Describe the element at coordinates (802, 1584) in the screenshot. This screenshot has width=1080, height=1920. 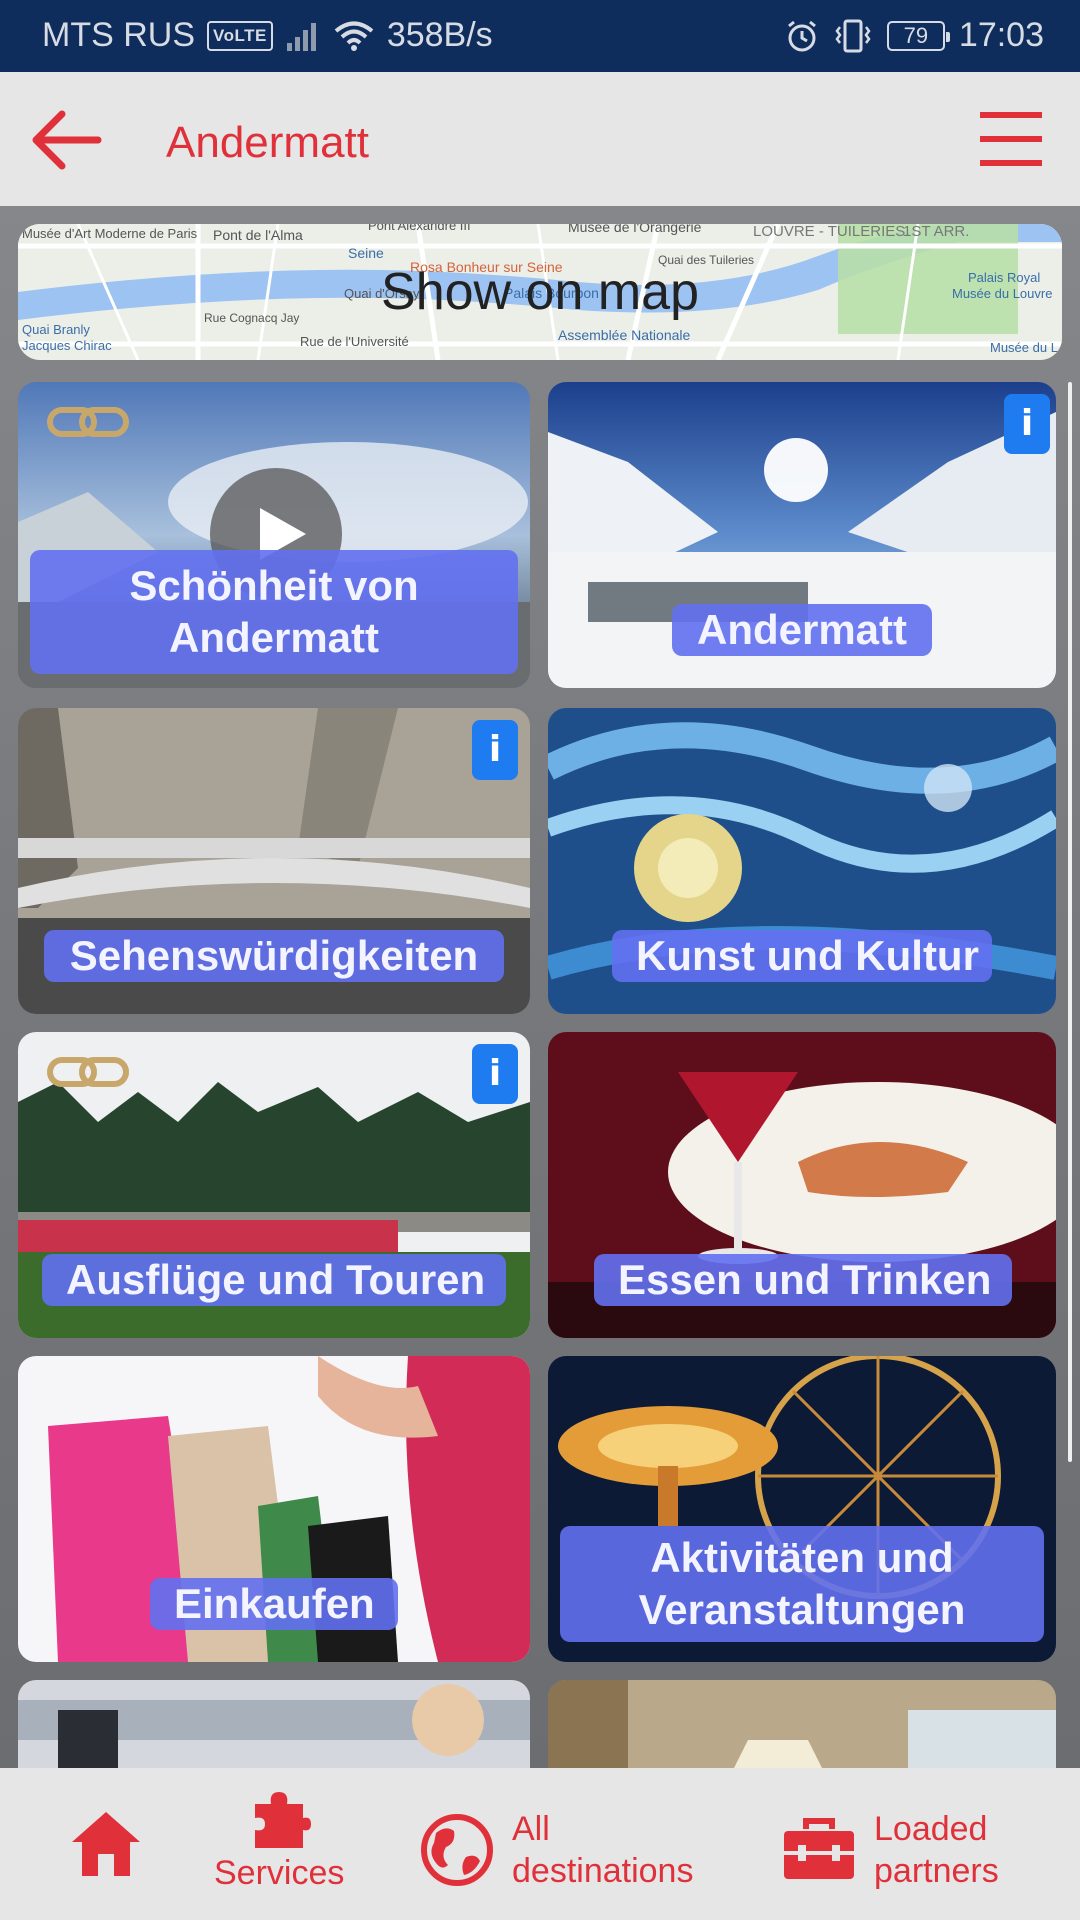
I see `tile-label: Aktivitäten und Veranstaltungen` at that location.